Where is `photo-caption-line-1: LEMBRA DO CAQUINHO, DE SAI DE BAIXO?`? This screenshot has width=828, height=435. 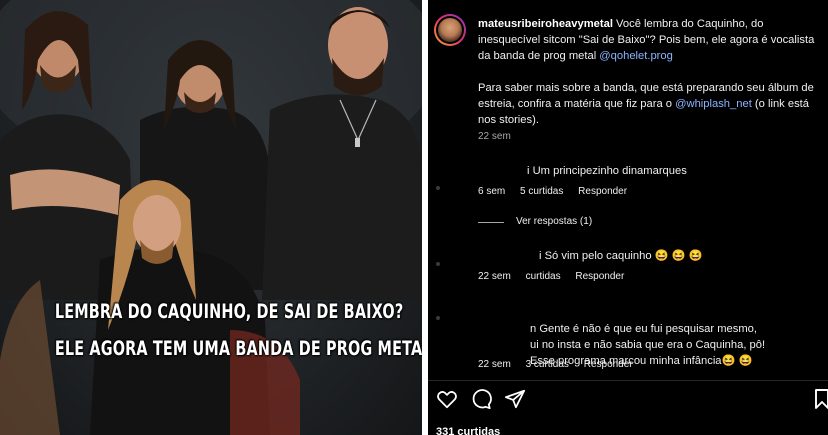
photo-caption-line-1: LEMBRA DO CAQUINHO, DE SAI DE BAIXO? is located at coordinates (229, 311).